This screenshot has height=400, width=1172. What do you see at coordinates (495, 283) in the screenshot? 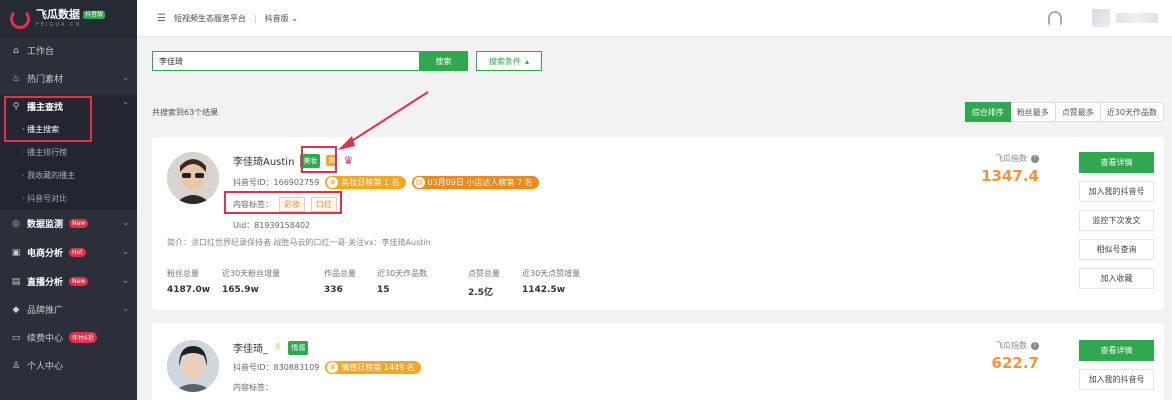
I see `stat-likes: 点赞总量 2.5亿` at bounding box center [495, 283].